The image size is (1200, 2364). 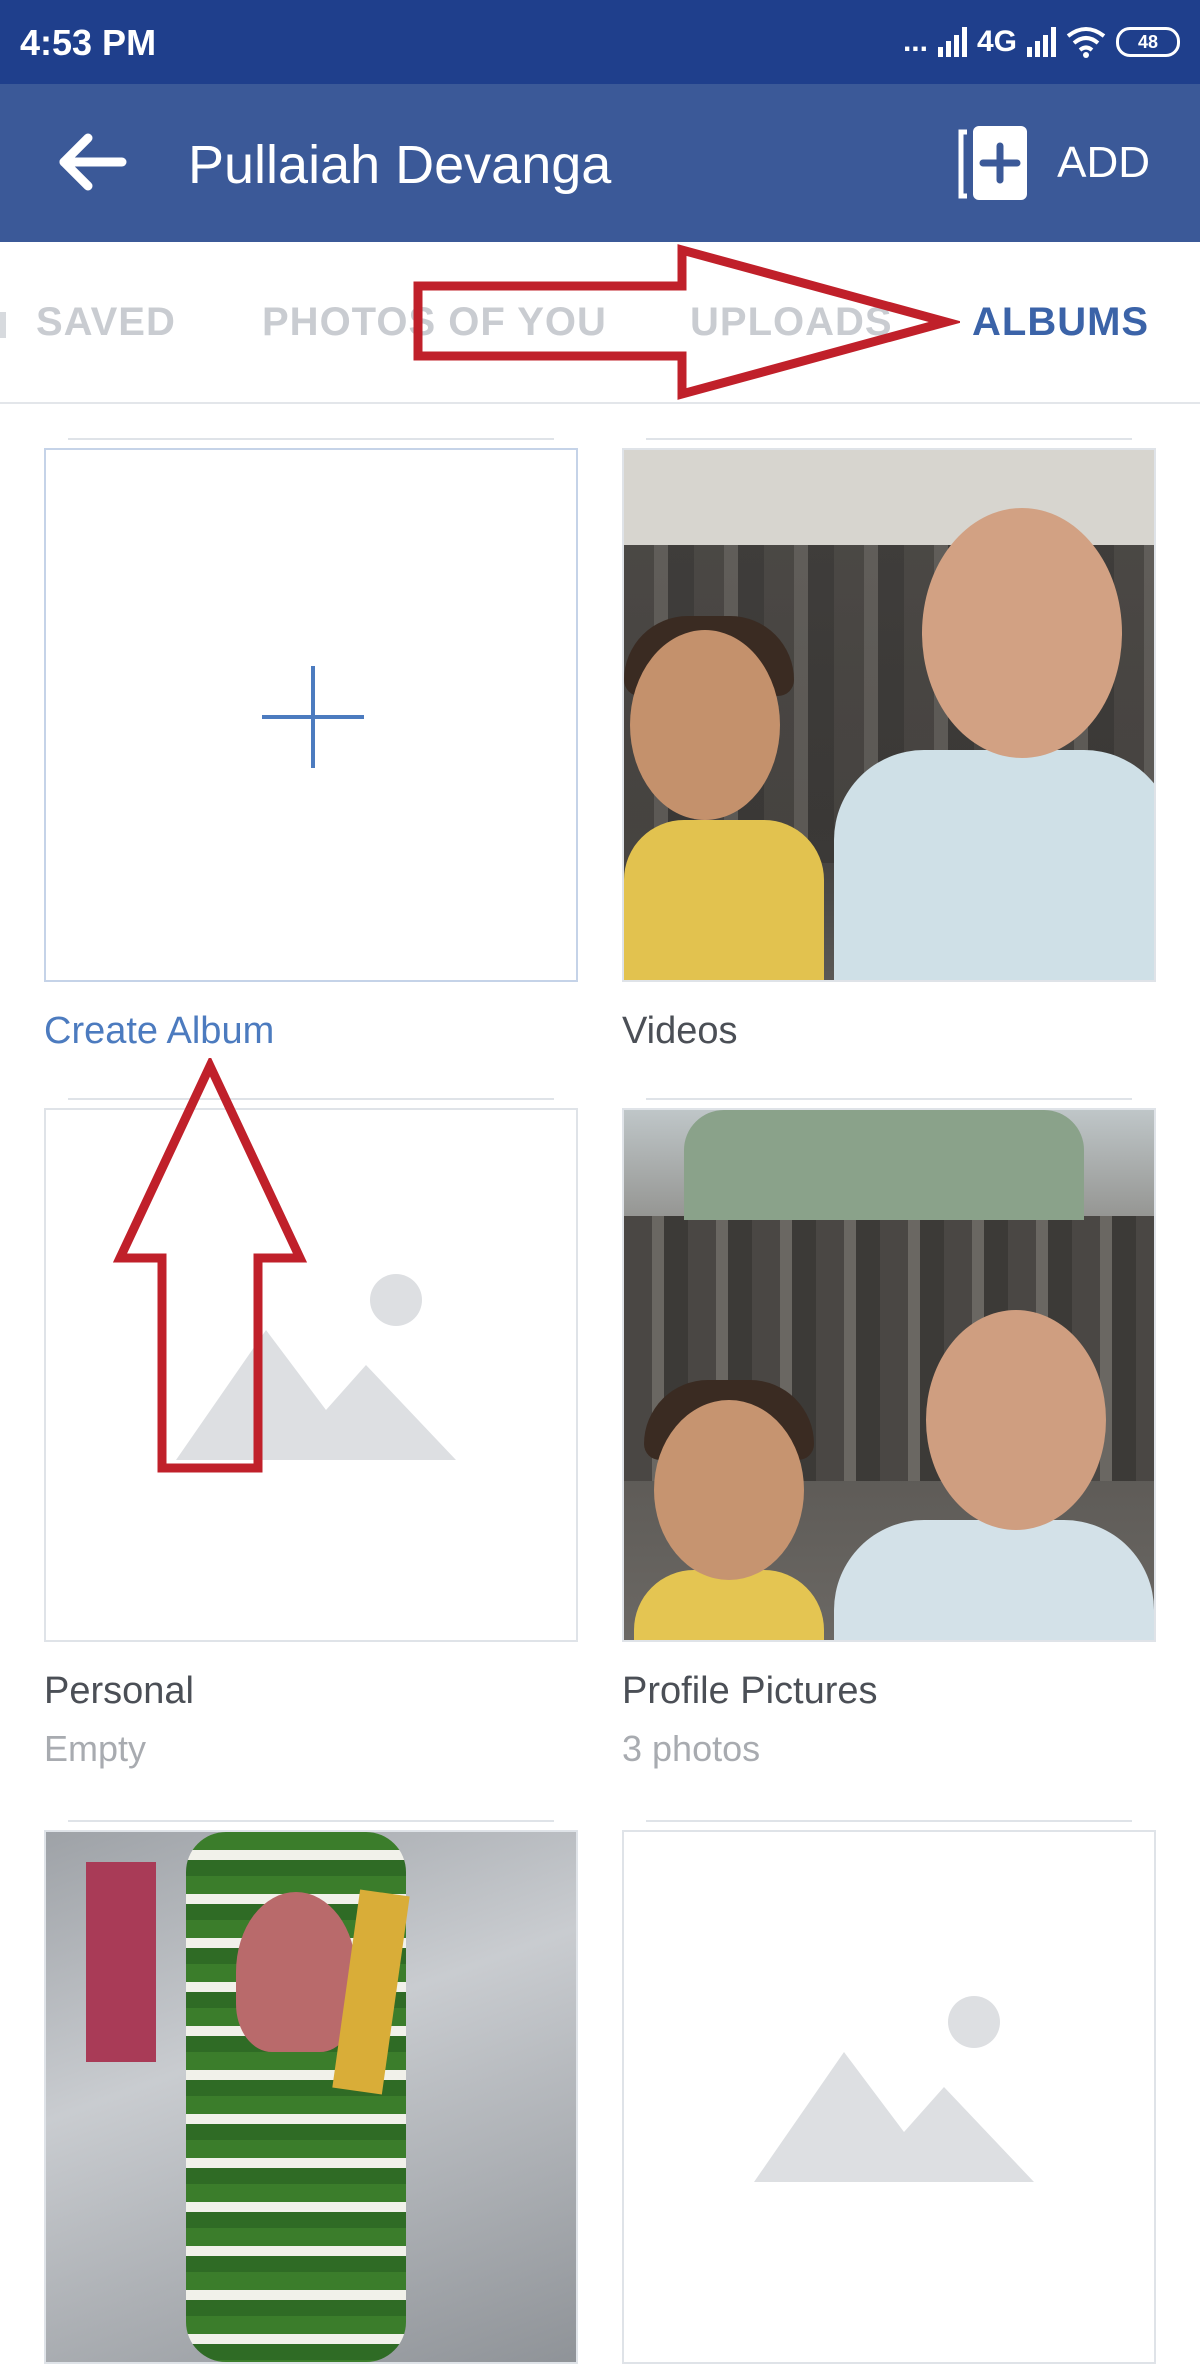 What do you see at coordinates (1060, 322) in the screenshot?
I see `tab-albums: ALBUMS` at bounding box center [1060, 322].